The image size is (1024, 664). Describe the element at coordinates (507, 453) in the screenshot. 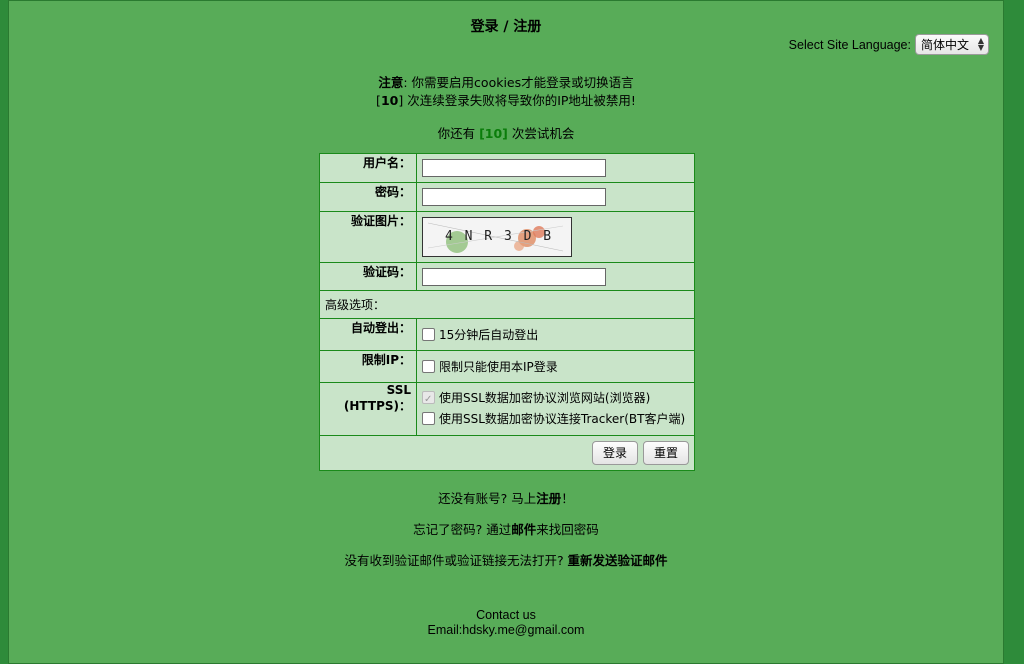

I see `form-actions: 登录 重置` at that location.